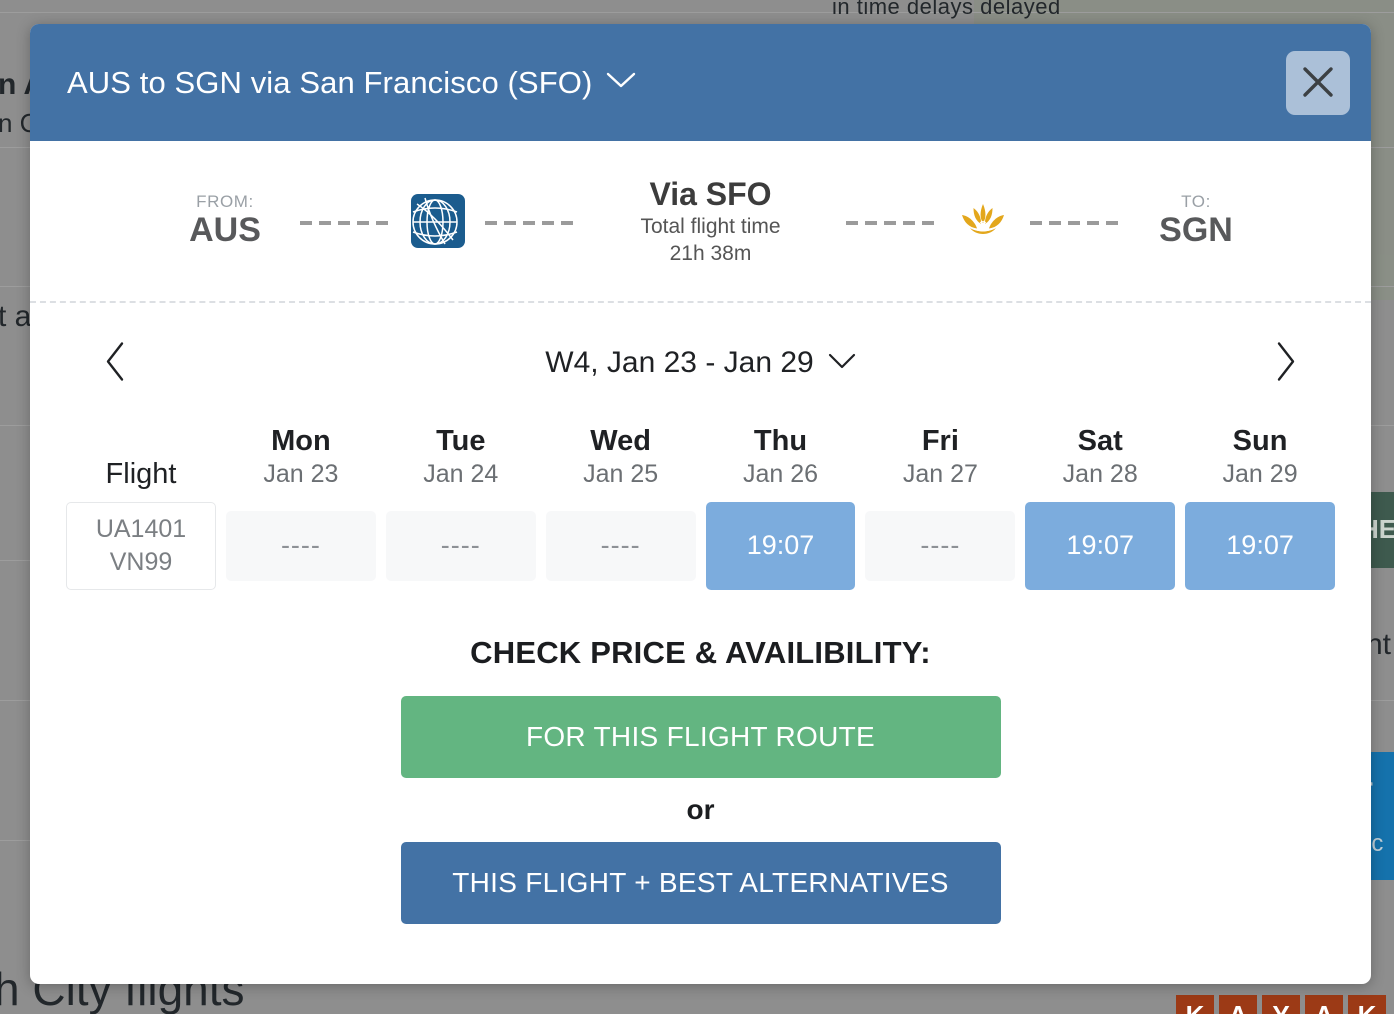 Image resolution: width=1394 pixels, height=1014 pixels. What do you see at coordinates (461, 441) in the screenshot?
I see `day-of-week-label: Tue` at bounding box center [461, 441].